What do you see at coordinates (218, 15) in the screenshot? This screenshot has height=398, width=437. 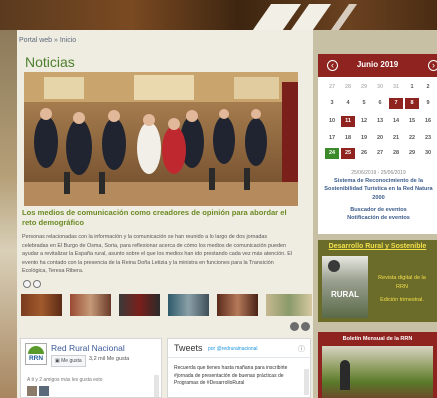 I see `top-banner` at bounding box center [218, 15].